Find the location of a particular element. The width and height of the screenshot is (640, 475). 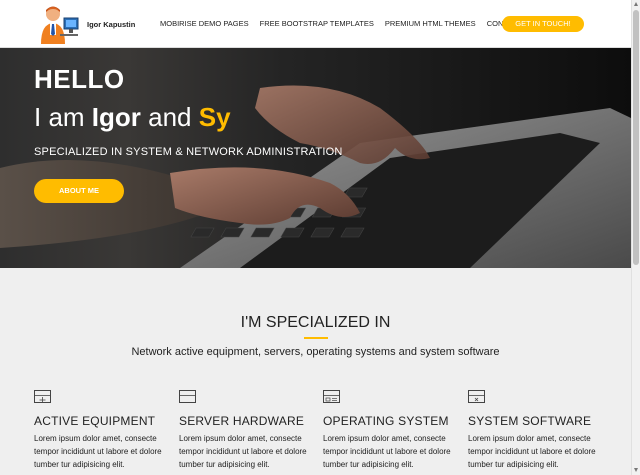

scroll-up-arrow-icon is located at coordinates (636, 4).